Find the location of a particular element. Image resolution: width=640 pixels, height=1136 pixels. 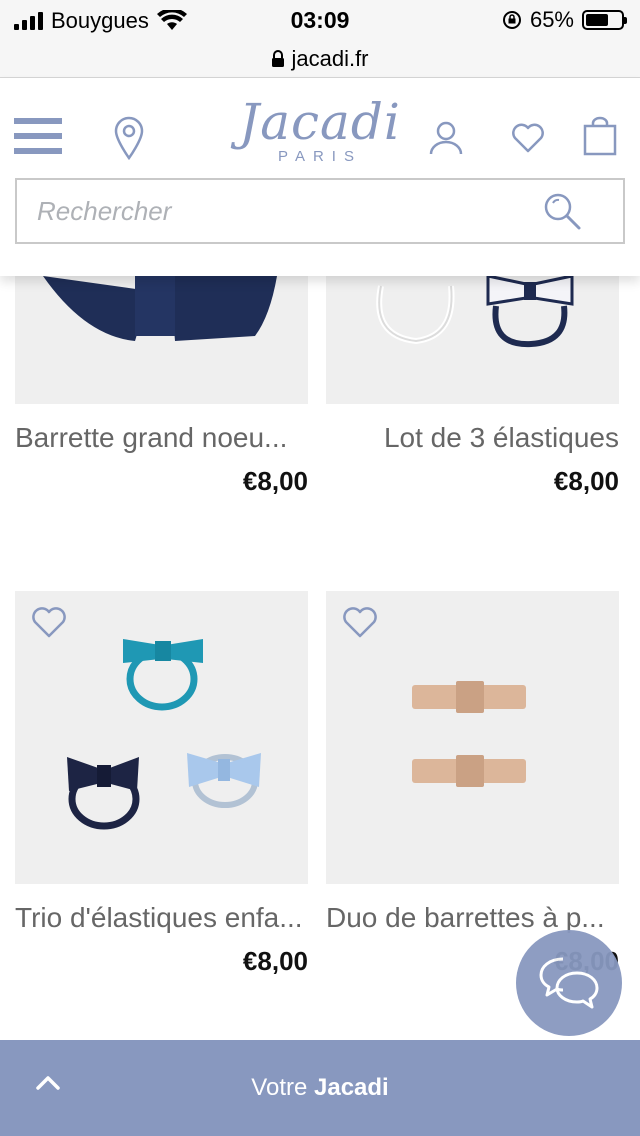

jacadi-logo: Jacadi PARIS is located at coordinates (320, 137).